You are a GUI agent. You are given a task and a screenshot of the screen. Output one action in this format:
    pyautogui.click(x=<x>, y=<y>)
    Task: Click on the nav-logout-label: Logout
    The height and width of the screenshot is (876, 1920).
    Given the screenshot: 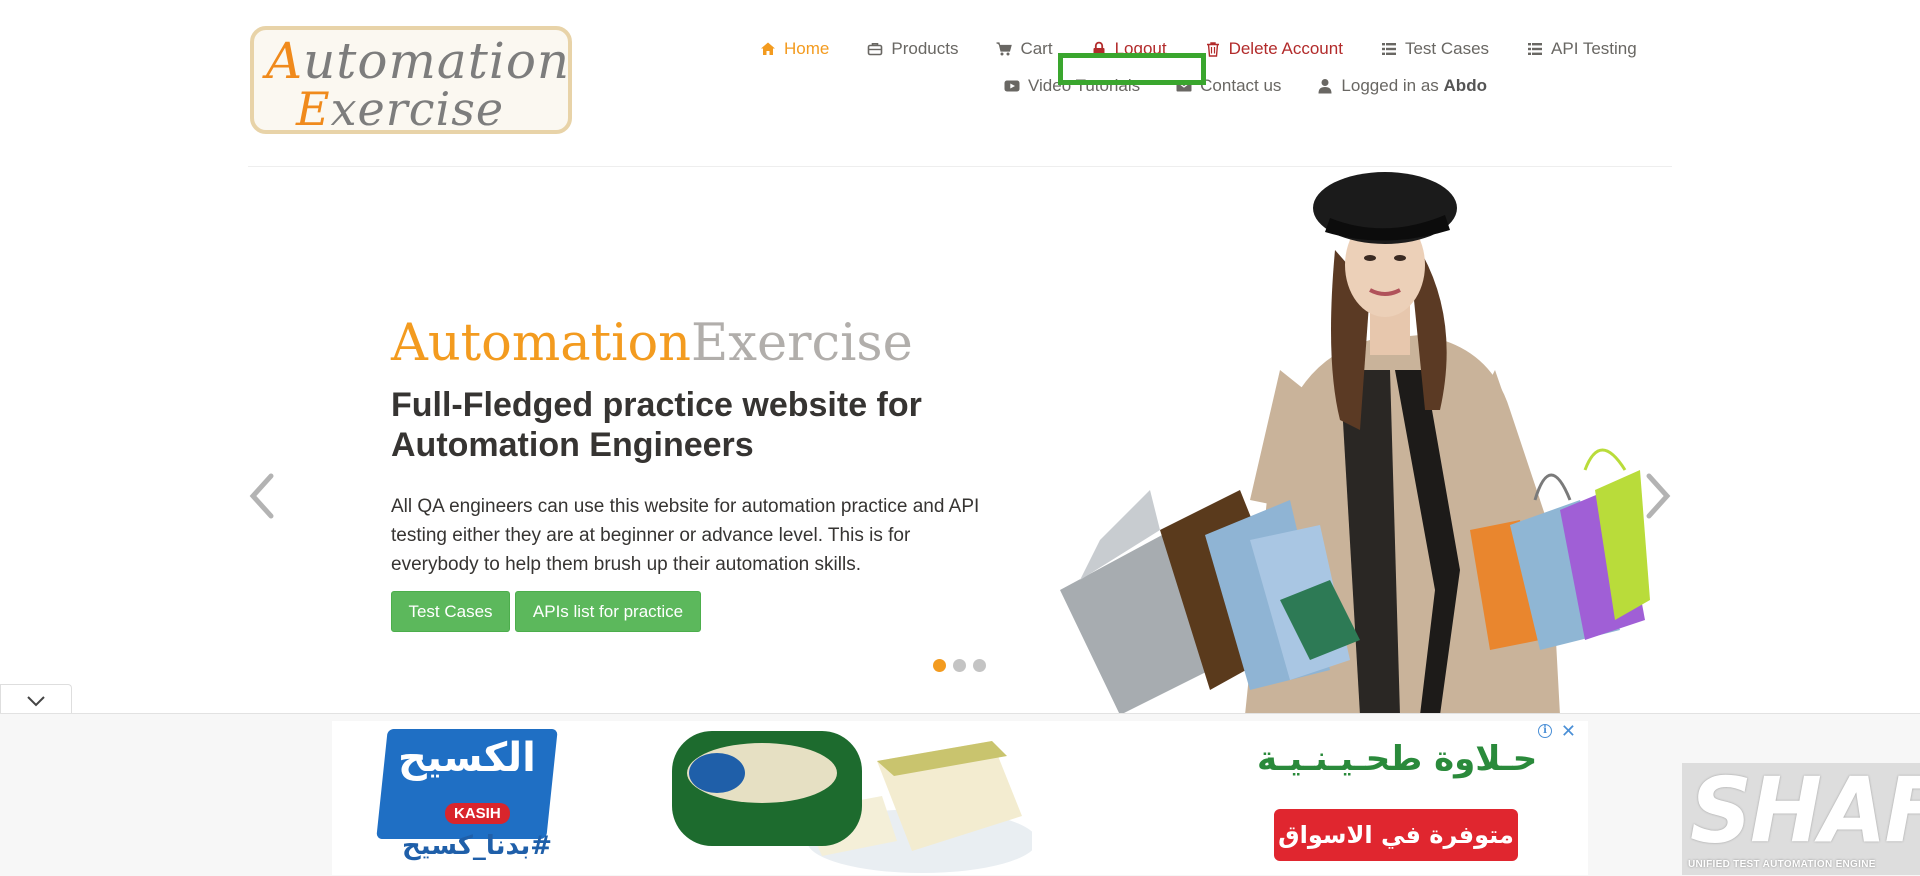 What is the action you would take?
    pyautogui.click(x=1140, y=48)
    